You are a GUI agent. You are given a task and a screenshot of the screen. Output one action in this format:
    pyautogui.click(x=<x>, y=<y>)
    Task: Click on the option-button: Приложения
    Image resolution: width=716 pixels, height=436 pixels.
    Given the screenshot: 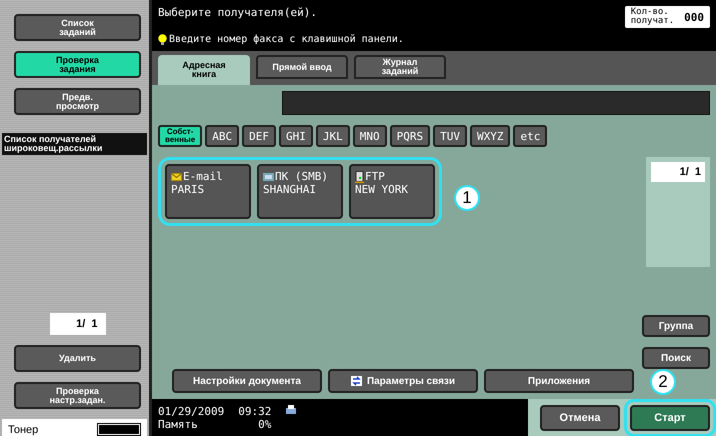 What is the action you would take?
    pyautogui.click(x=559, y=381)
    